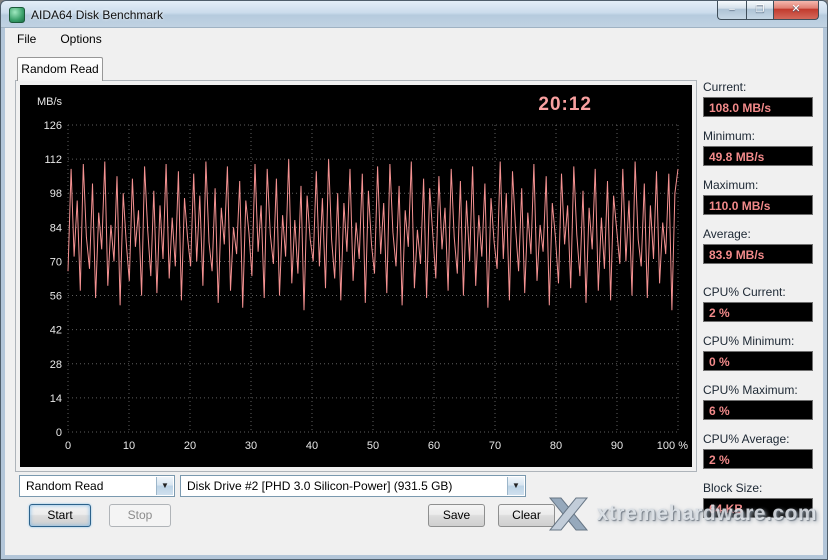 Image resolution: width=828 pixels, height=560 pixels. I want to click on stat-cpu-average: CPU% Average: 2 %, so click(758, 450).